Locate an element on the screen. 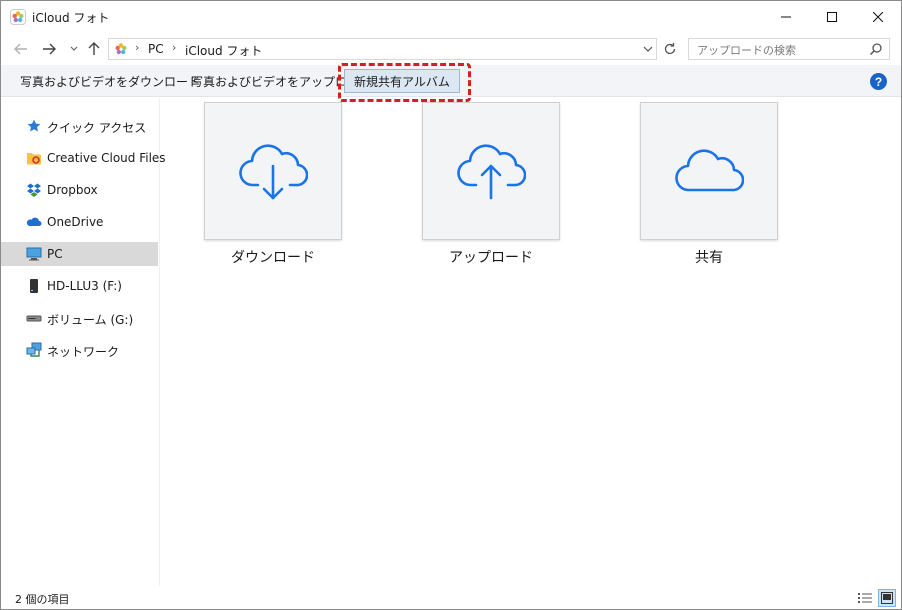 The height and width of the screenshot is (610, 902). search-input: アップロードの検索 is located at coordinates (789, 49).